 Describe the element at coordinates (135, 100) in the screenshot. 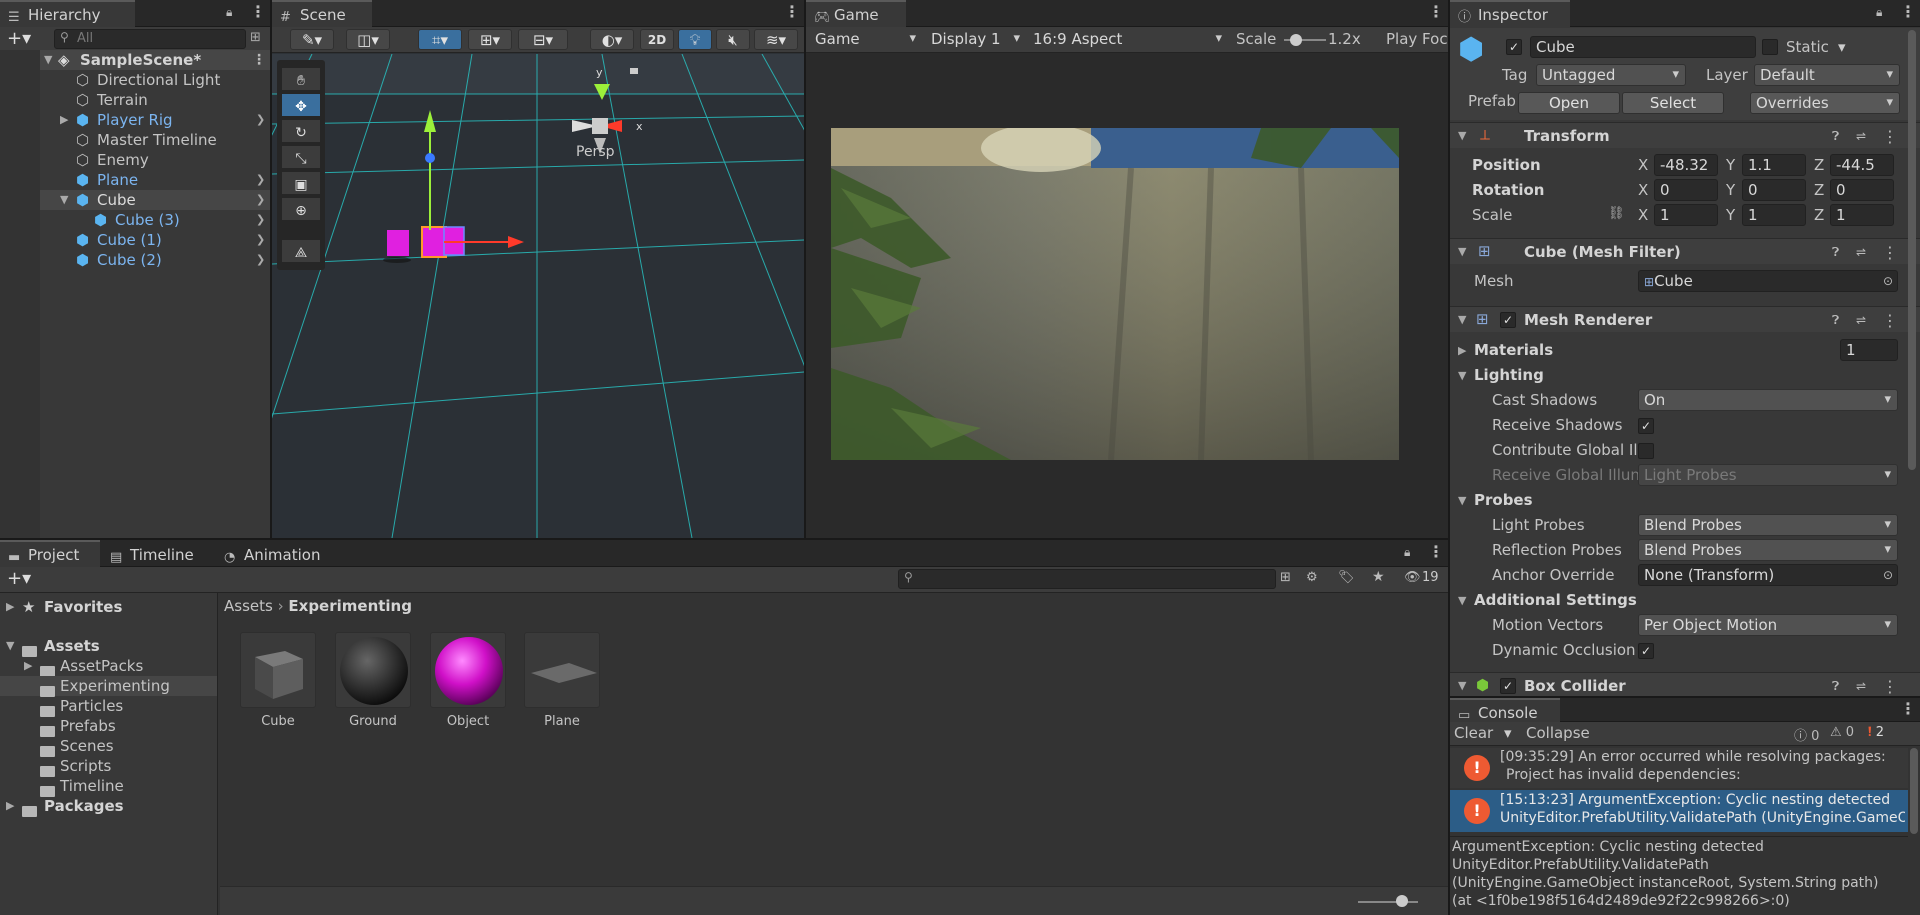

I see `hierarchy-item: ⬡ Terrain` at that location.